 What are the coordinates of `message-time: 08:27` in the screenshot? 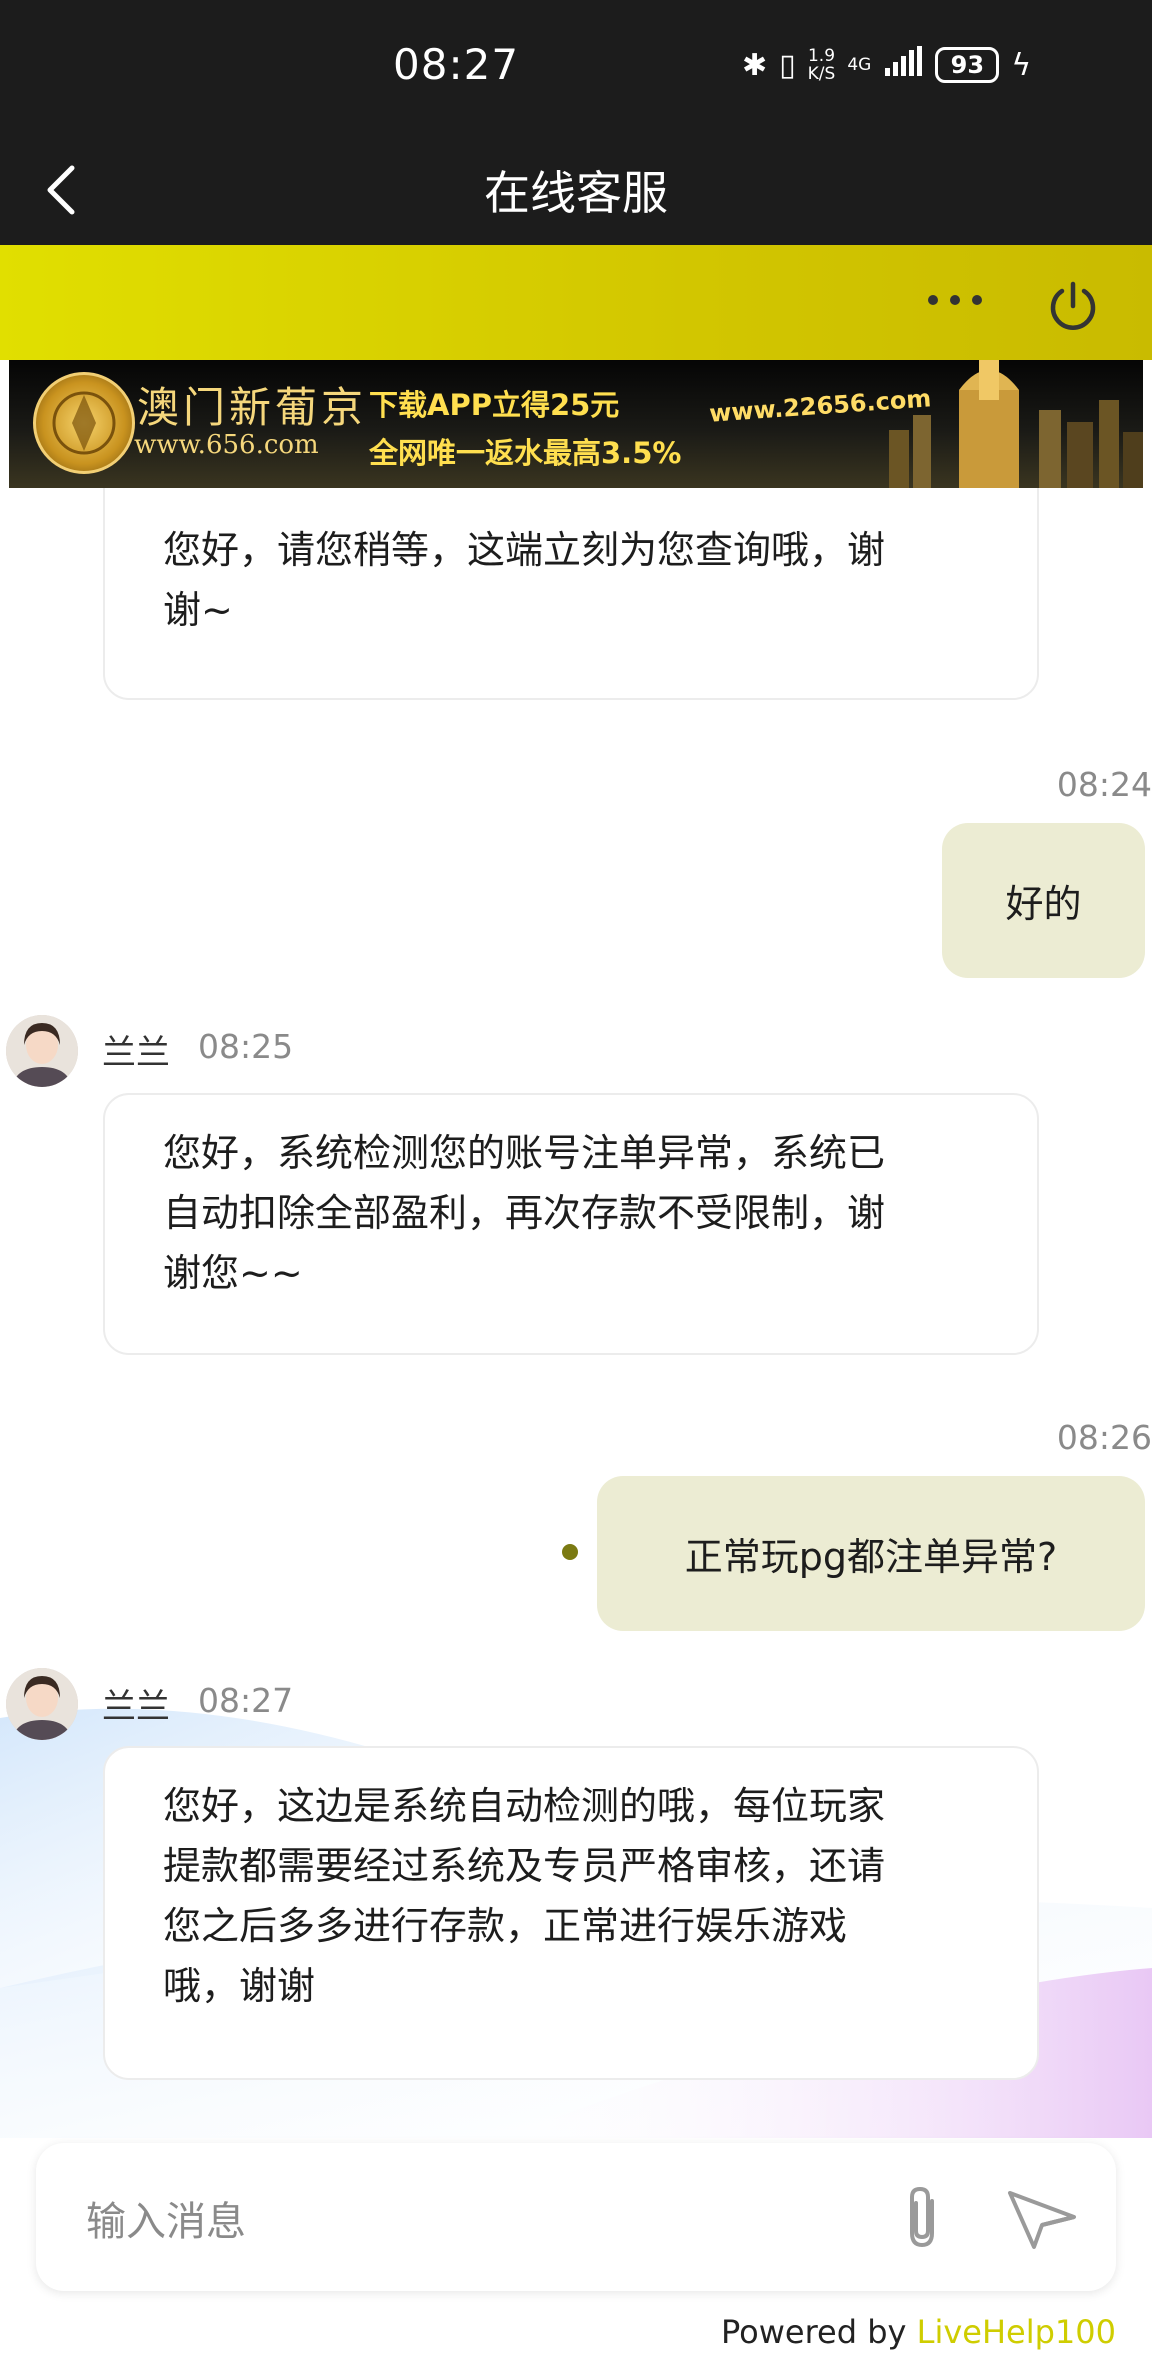 It's located at (246, 1700).